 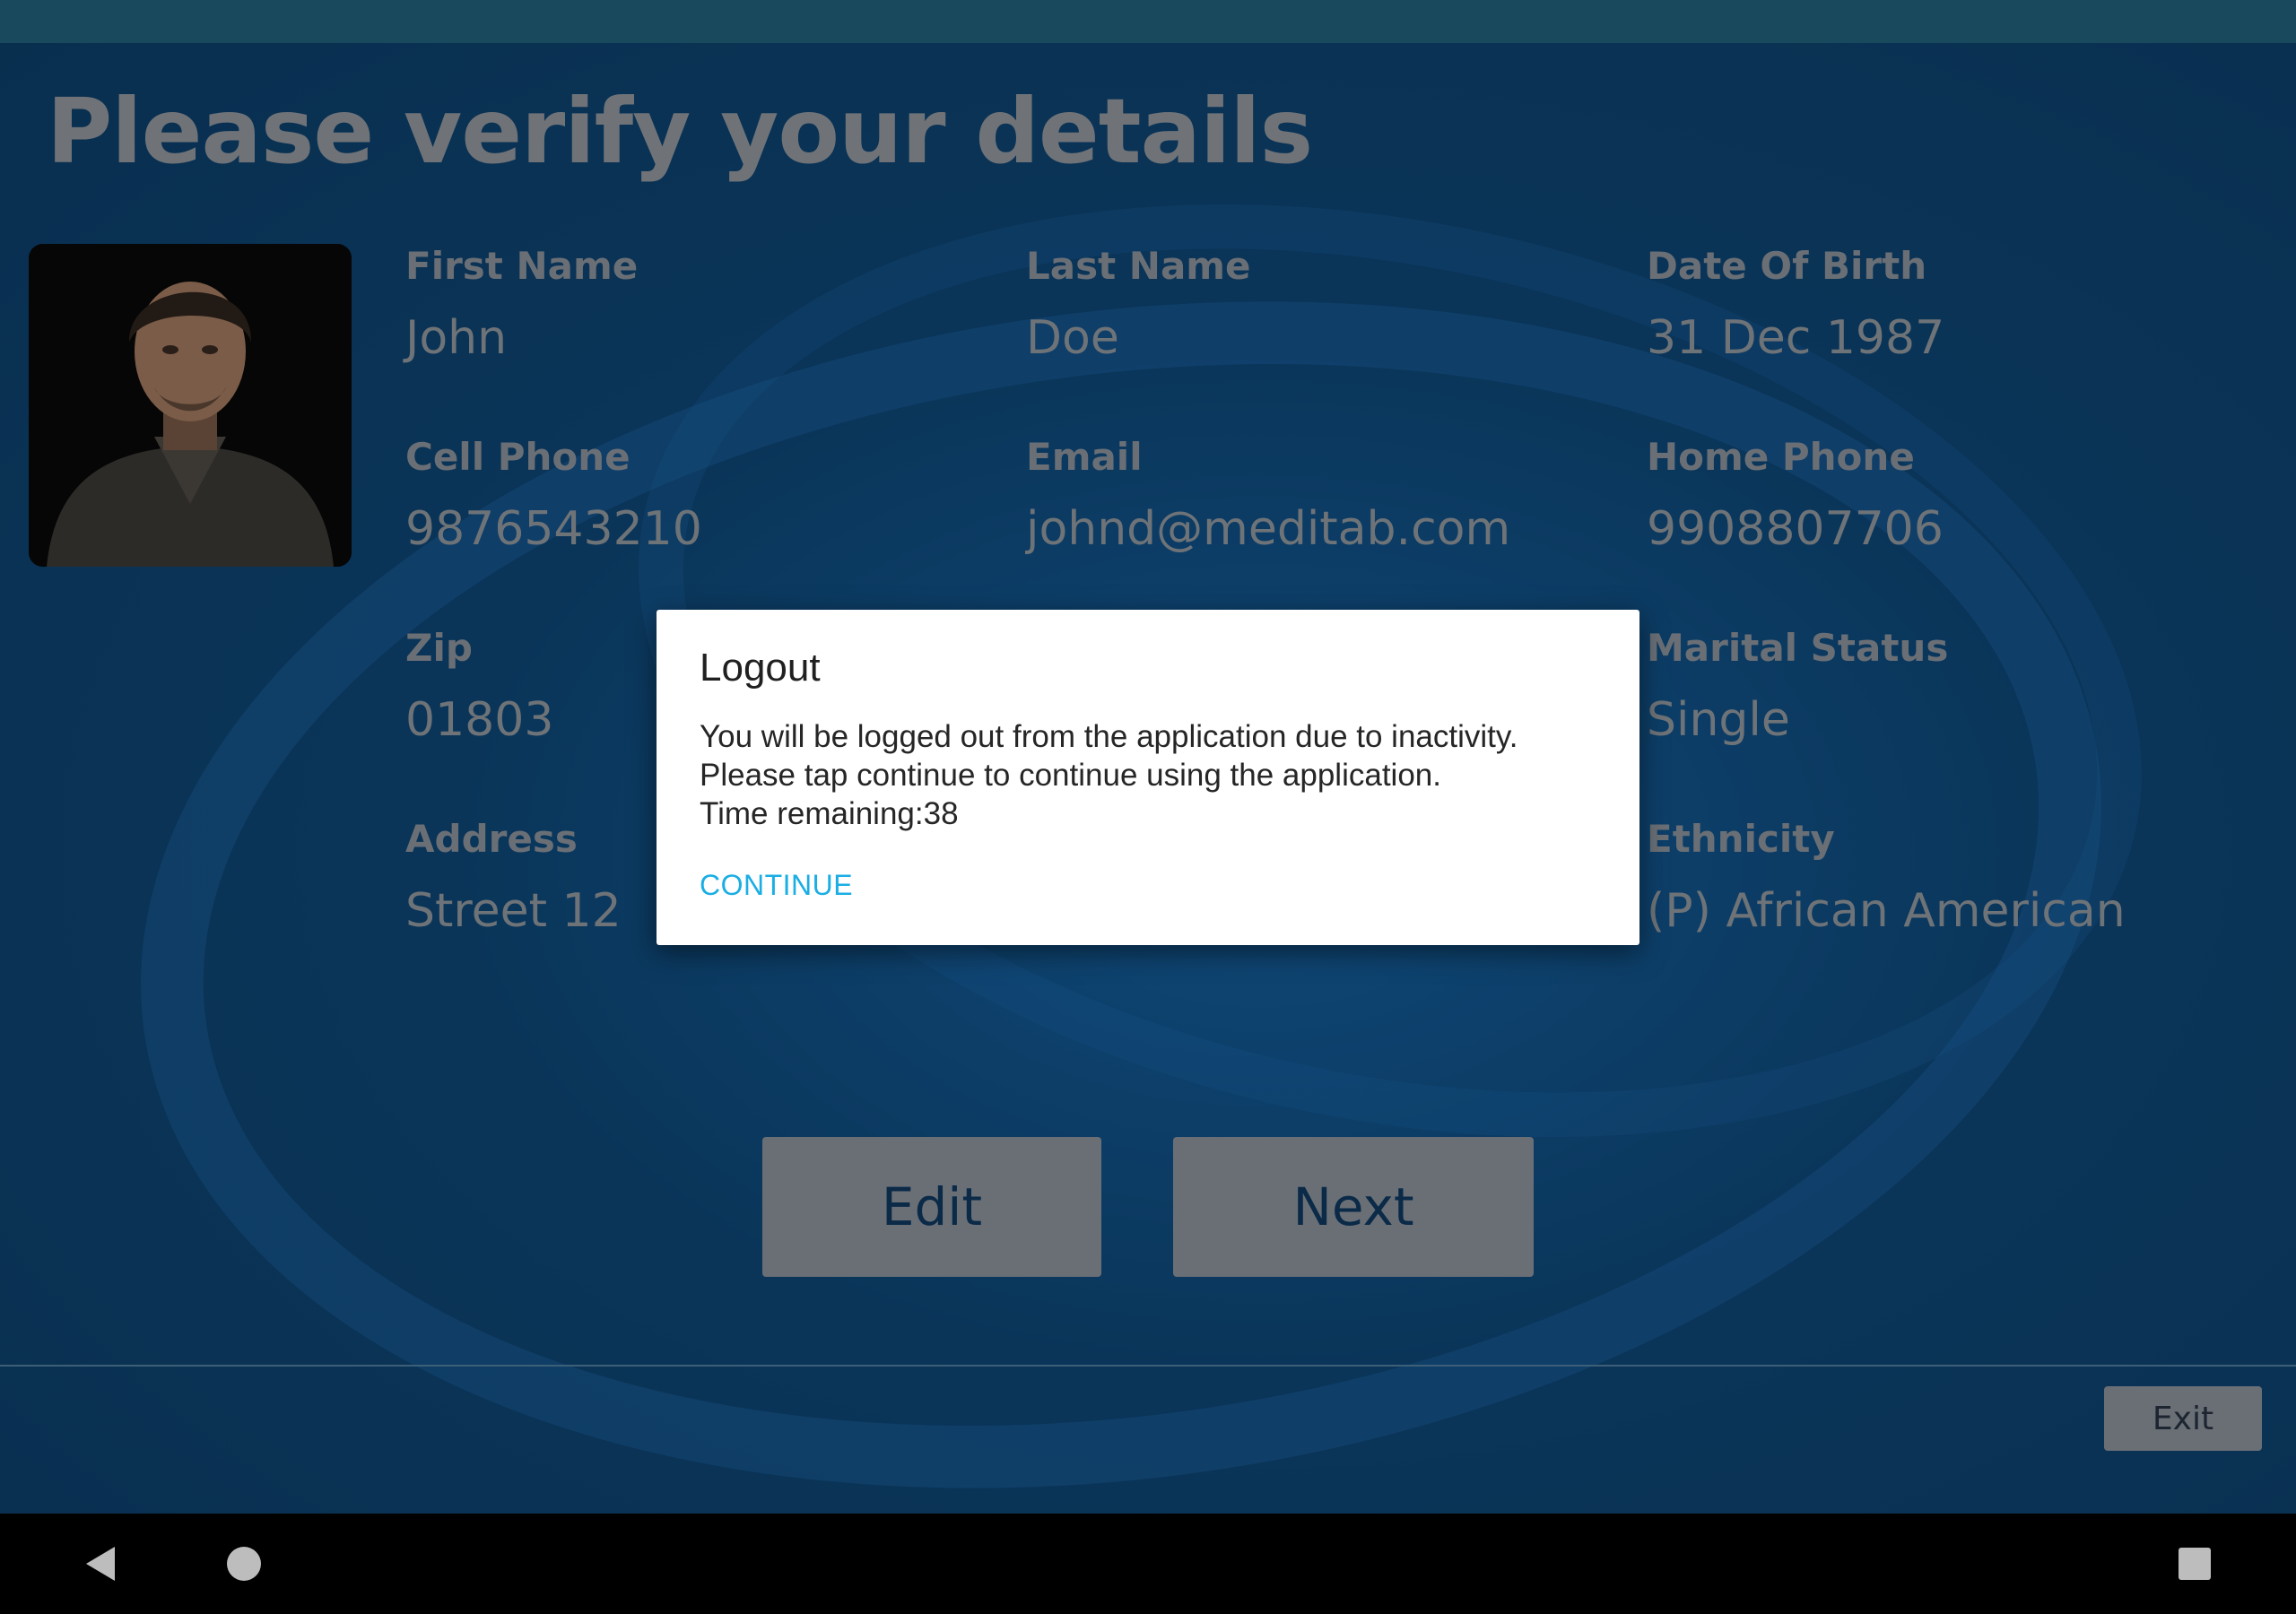 I want to click on marital-status-value: Single, so click(x=1718, y=720).